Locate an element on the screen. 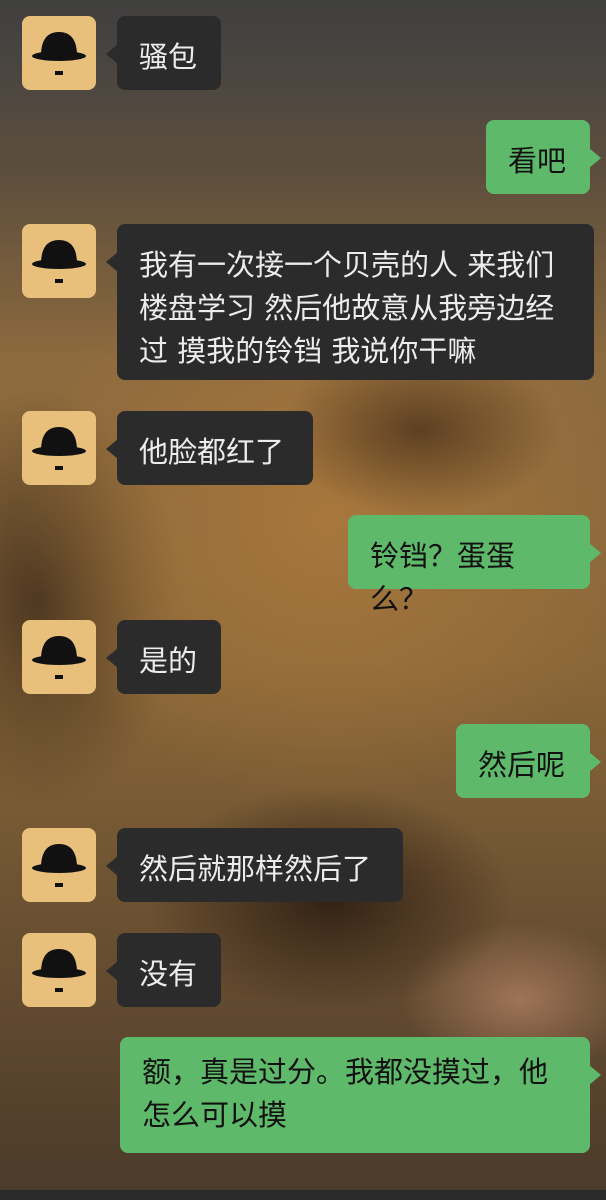 The image size is (606, 1200). message-bubble-incoming: 骚包 is located at coordinates (163, 53).